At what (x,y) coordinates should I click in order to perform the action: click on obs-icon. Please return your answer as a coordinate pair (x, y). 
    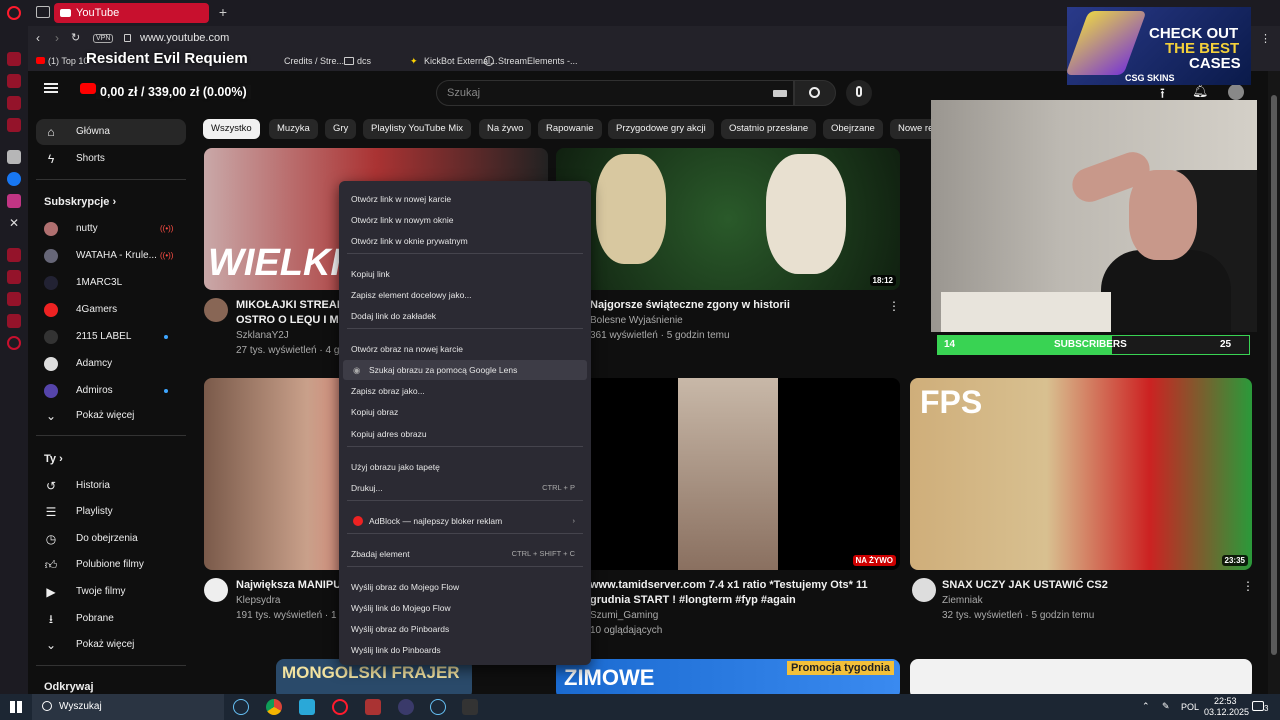
    Looking at the image, I should click on (406, 707).